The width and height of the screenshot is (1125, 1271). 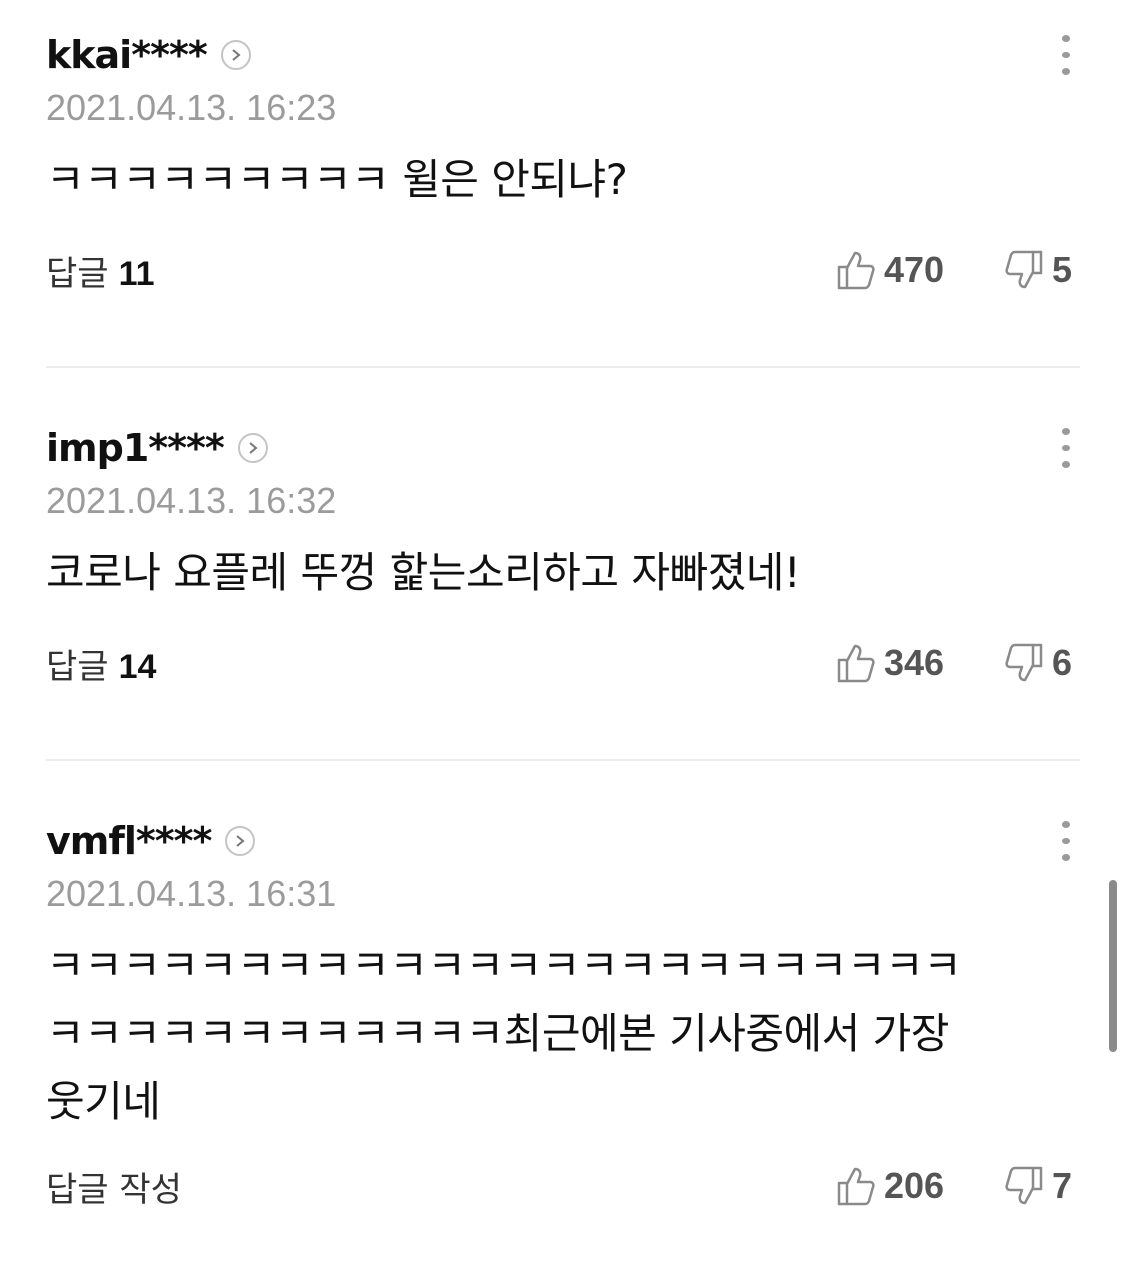 I want to click on comment-body-line: ㅋㅋㅋㅋㅋㅋㅋㅋㅋㅋㅋㅋㅋㅋㅋㅋㅋㅋㅋㅋㅋㅋㅋㅋ, so click(x=504, y=965).